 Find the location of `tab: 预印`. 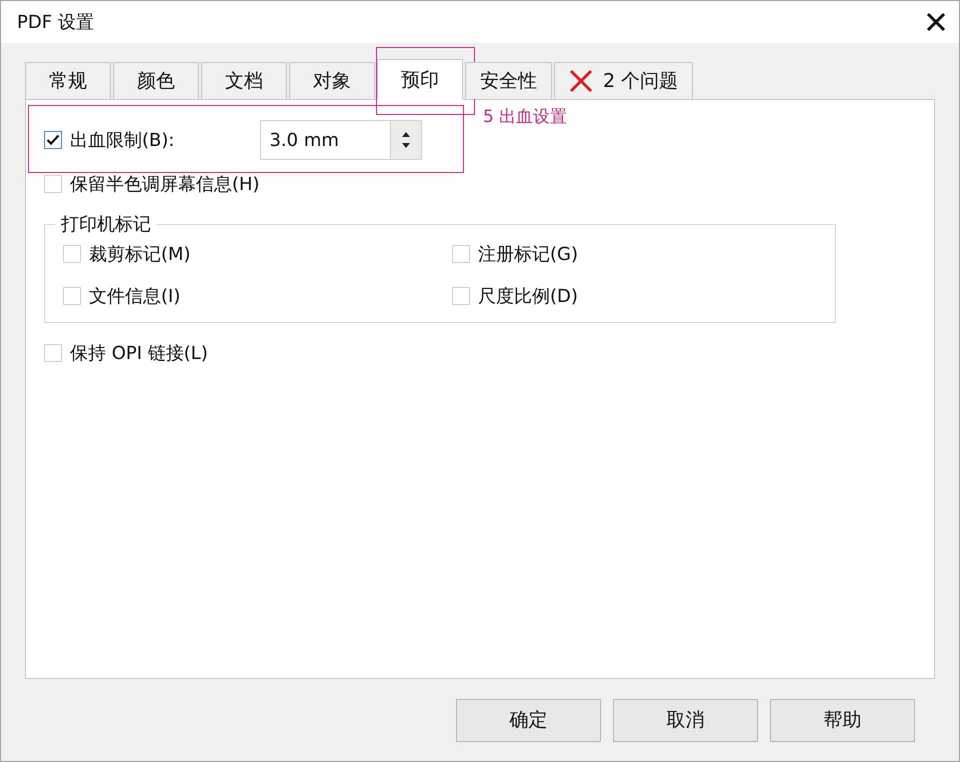

tab: 预印 is located at coordinates (420, 79).